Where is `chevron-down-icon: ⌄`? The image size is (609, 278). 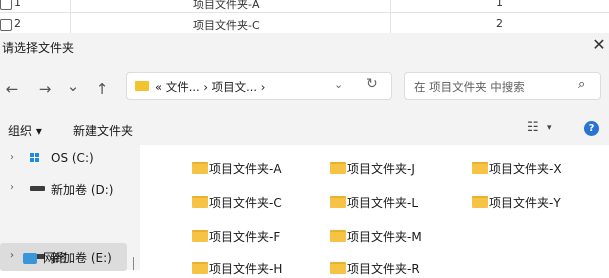 chevron-down-icon: ⌄ is located at coordinates (338, 84).